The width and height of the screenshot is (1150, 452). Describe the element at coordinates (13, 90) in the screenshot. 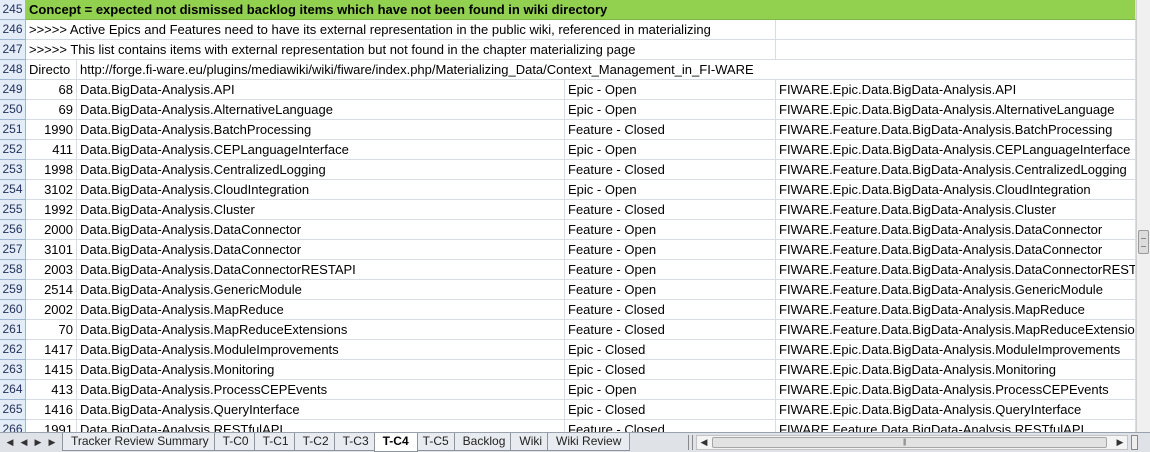

I see `row-header: 249` at that location.